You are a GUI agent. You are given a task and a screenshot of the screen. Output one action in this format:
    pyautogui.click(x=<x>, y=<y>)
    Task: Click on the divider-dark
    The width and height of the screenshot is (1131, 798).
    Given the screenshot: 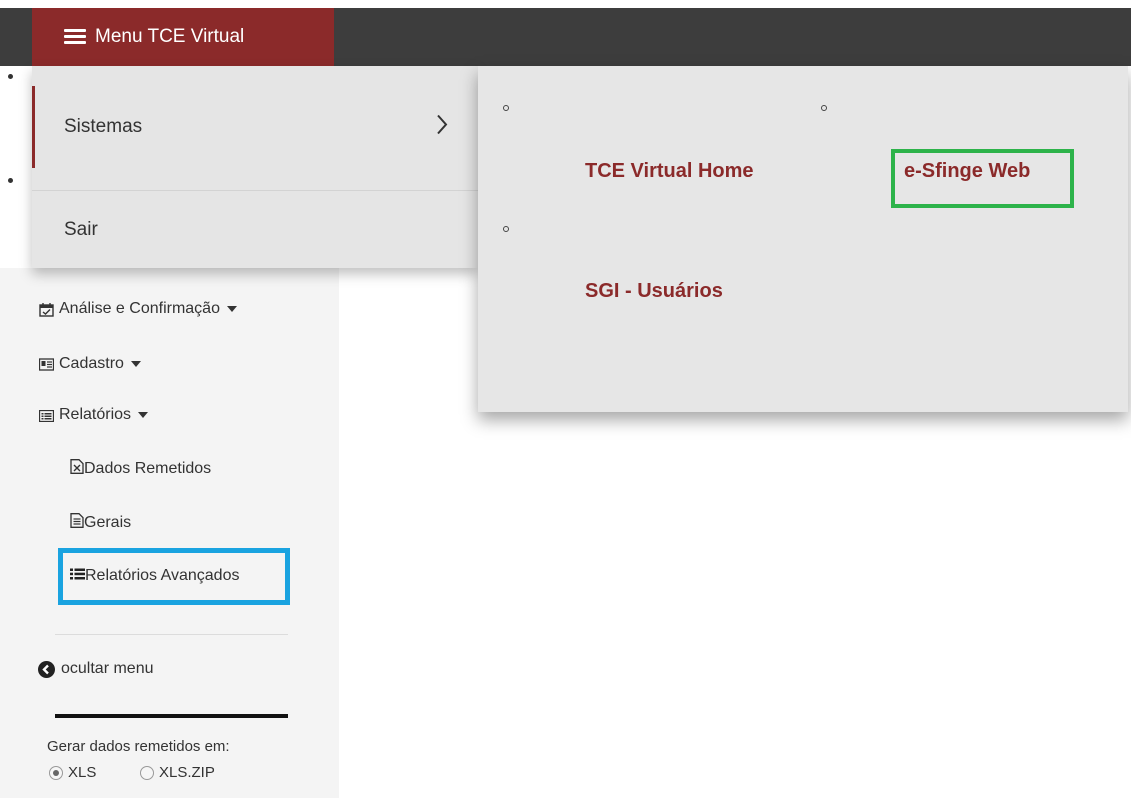 What is the action you would take?
    pyautogui.click(x=171, y=716)
    